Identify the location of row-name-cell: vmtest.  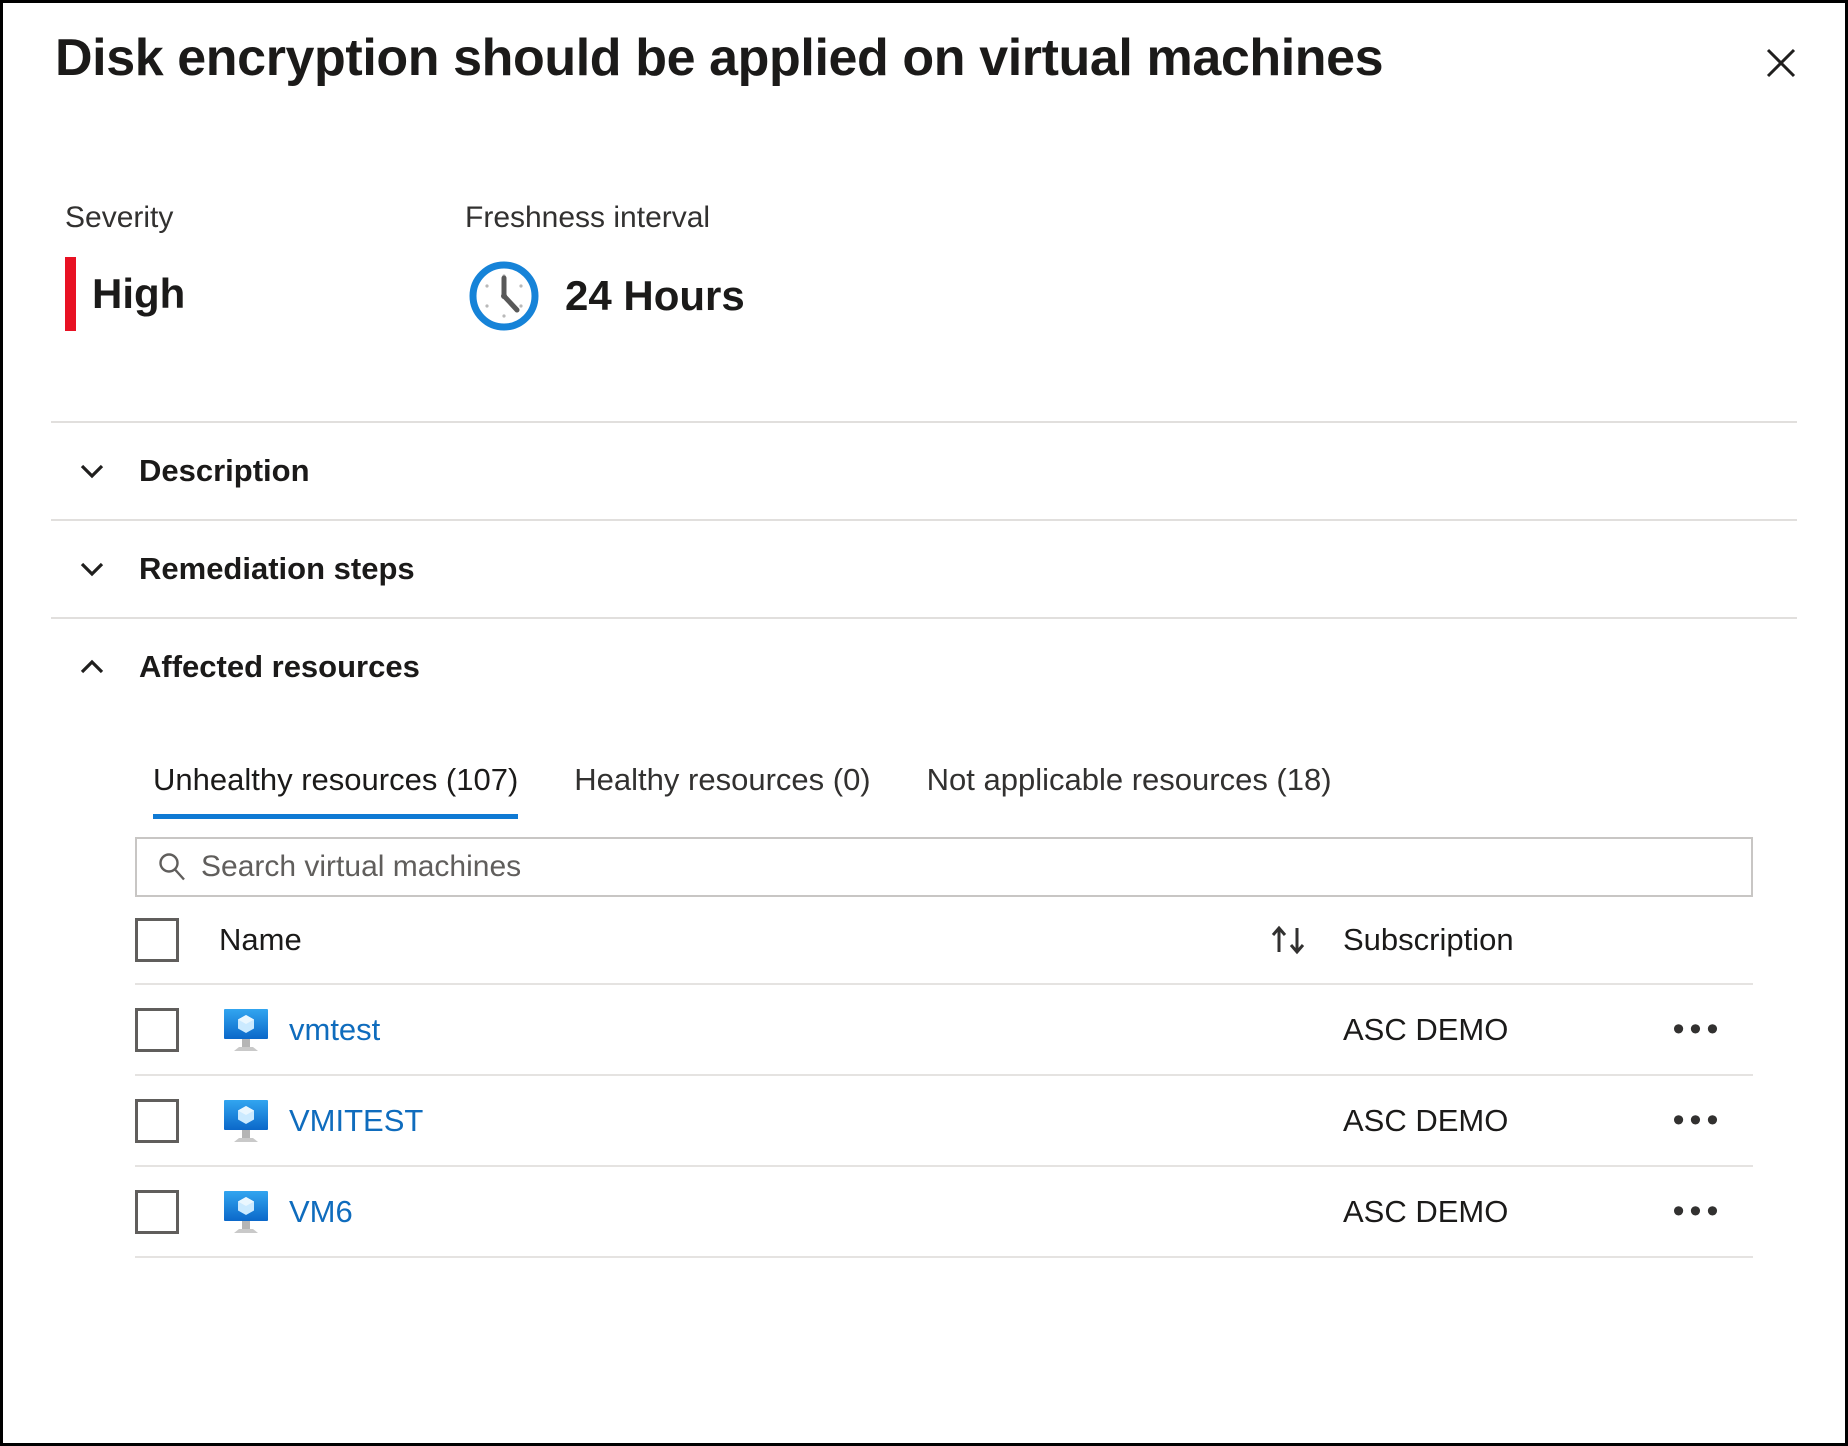
(726, 1030).